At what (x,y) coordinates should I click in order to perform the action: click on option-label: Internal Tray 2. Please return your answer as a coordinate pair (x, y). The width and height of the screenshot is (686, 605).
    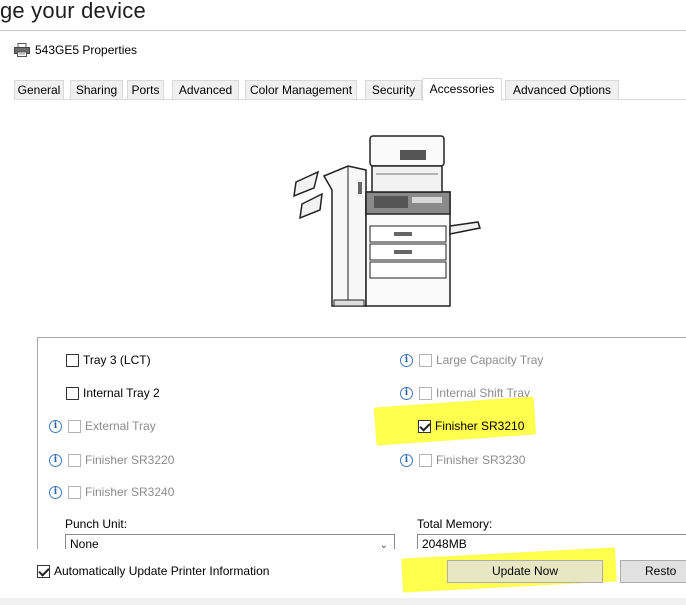
    Looking at the image, I should click on (121, 393).